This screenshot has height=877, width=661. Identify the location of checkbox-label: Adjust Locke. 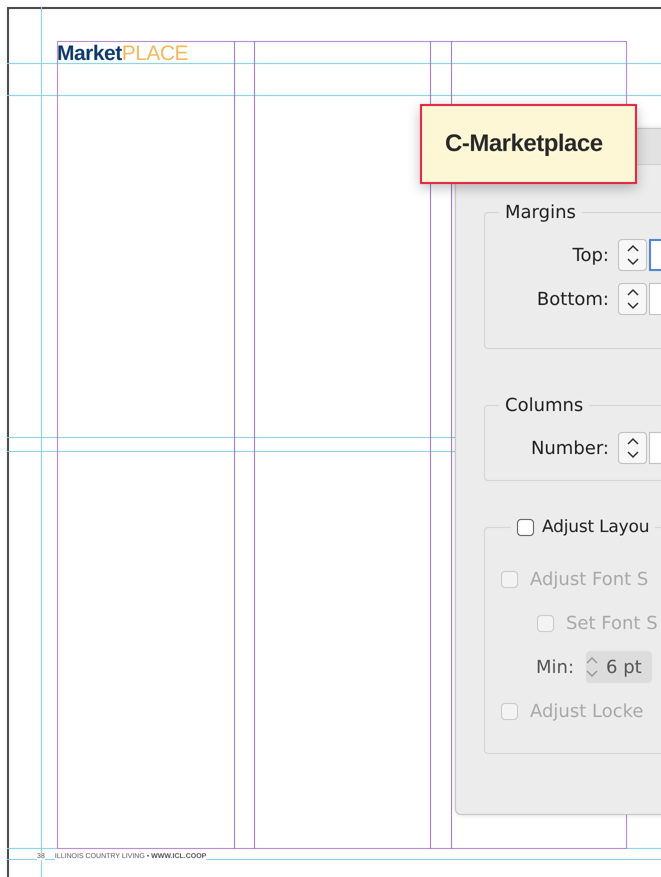
(587, 711).